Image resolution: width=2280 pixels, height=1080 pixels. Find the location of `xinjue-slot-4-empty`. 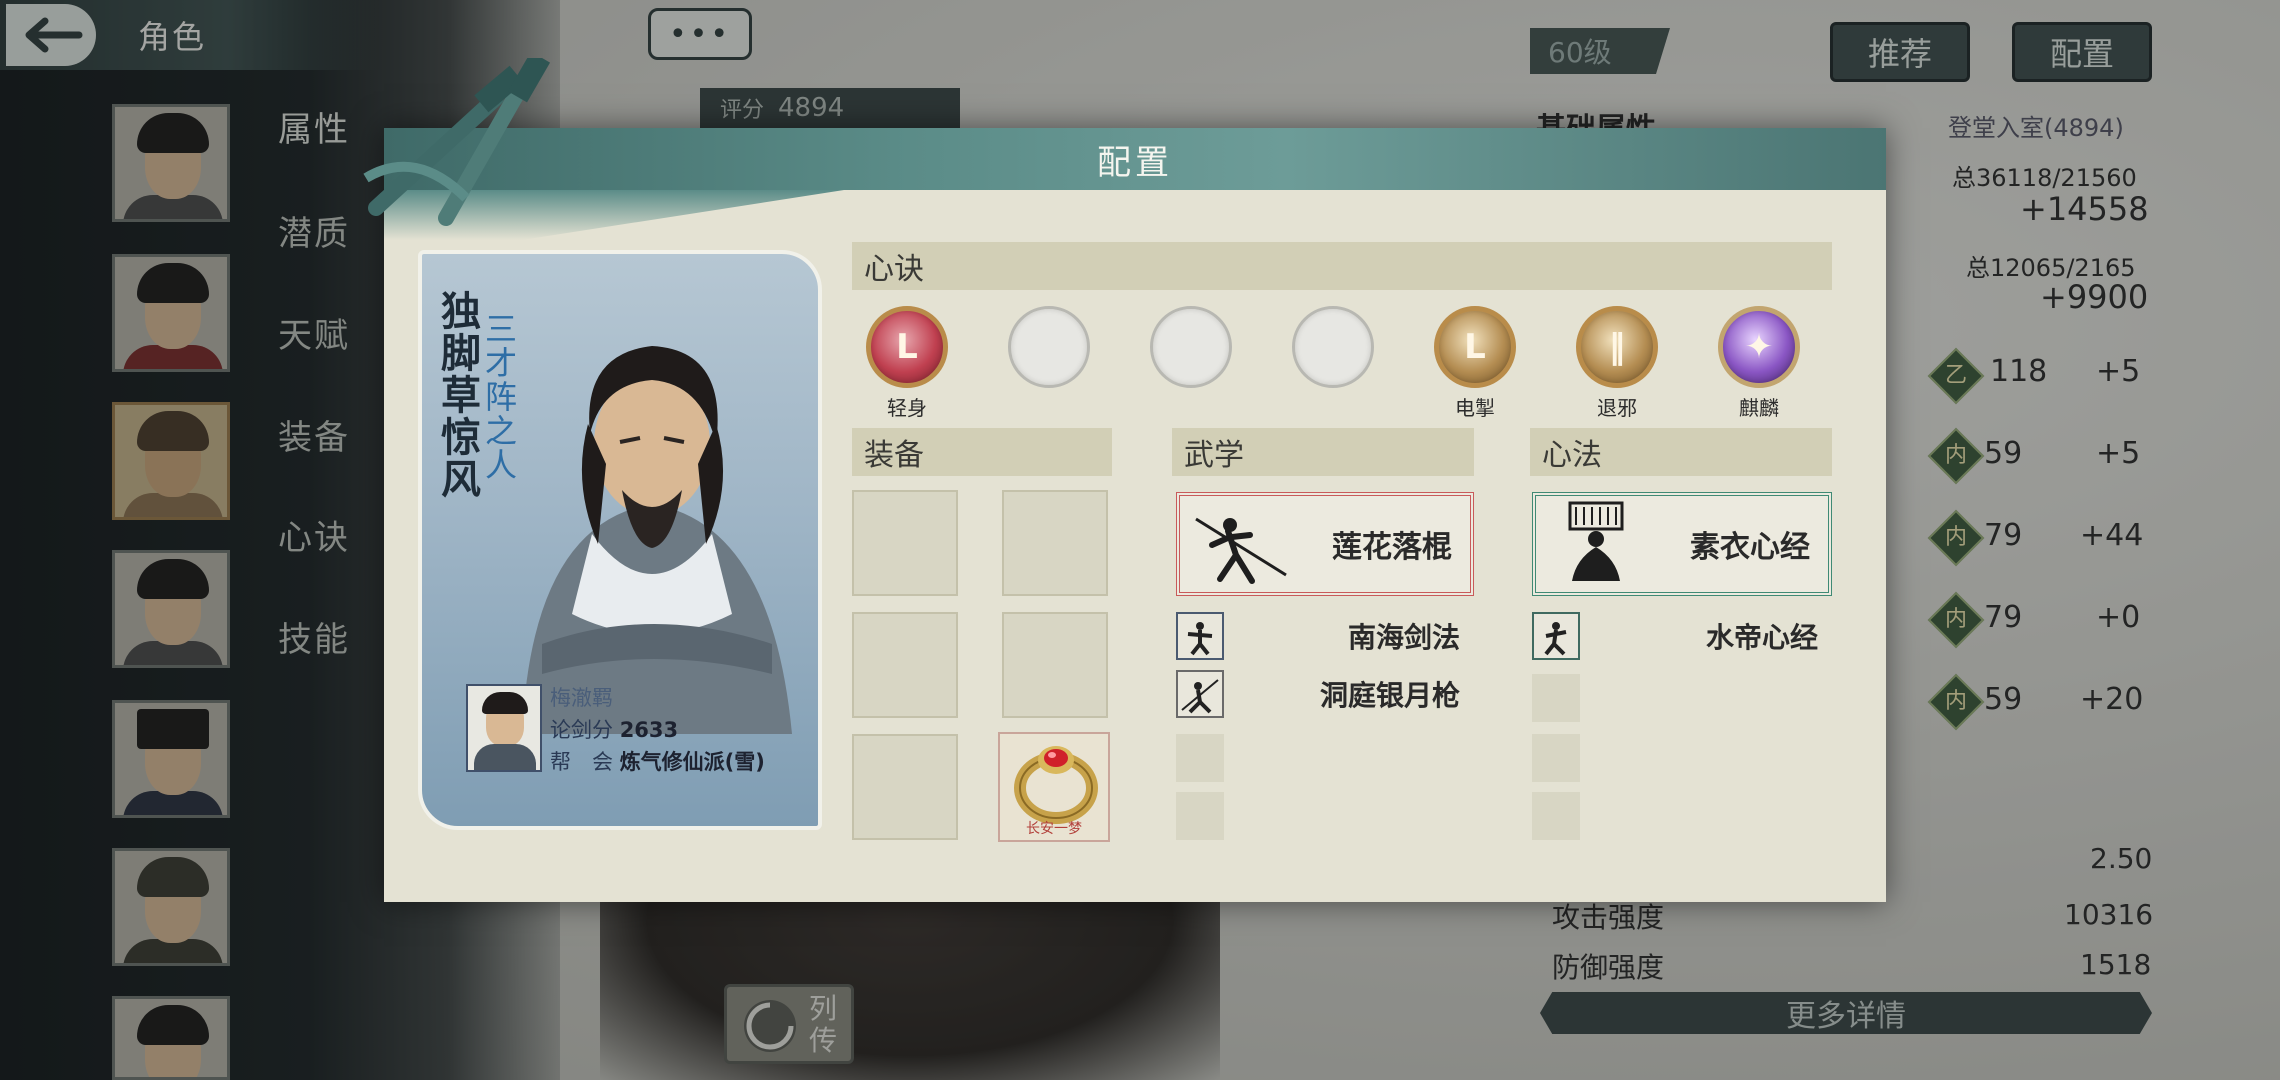

xinjue-slot-4-empty is located at coordinates (1333, 347).